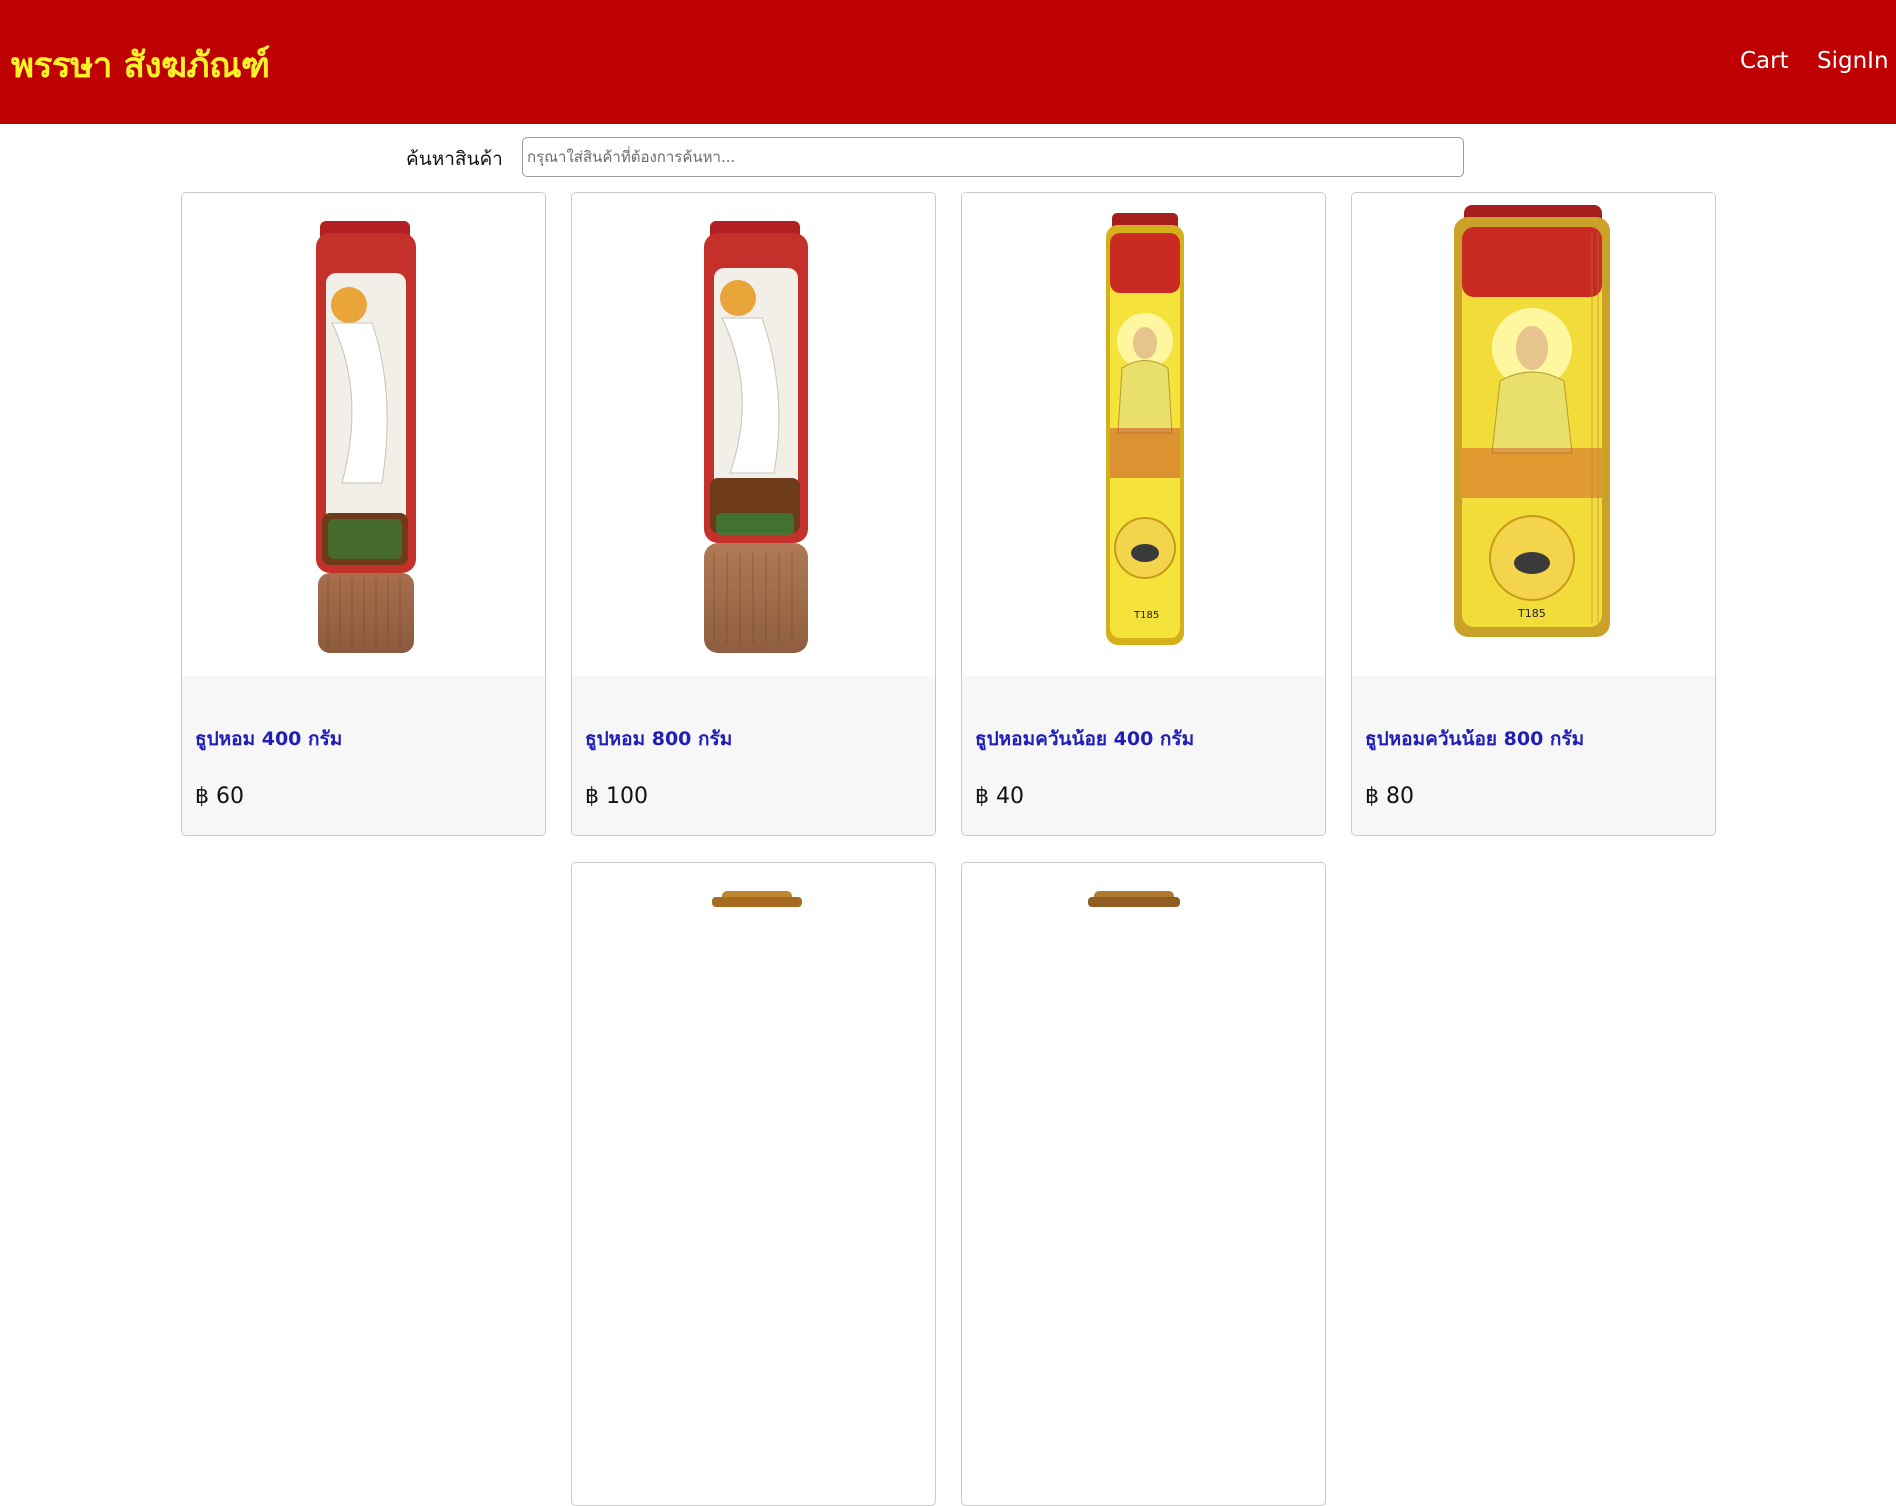  I want to click on product-price: ฿ 80, so click(1389, 796).